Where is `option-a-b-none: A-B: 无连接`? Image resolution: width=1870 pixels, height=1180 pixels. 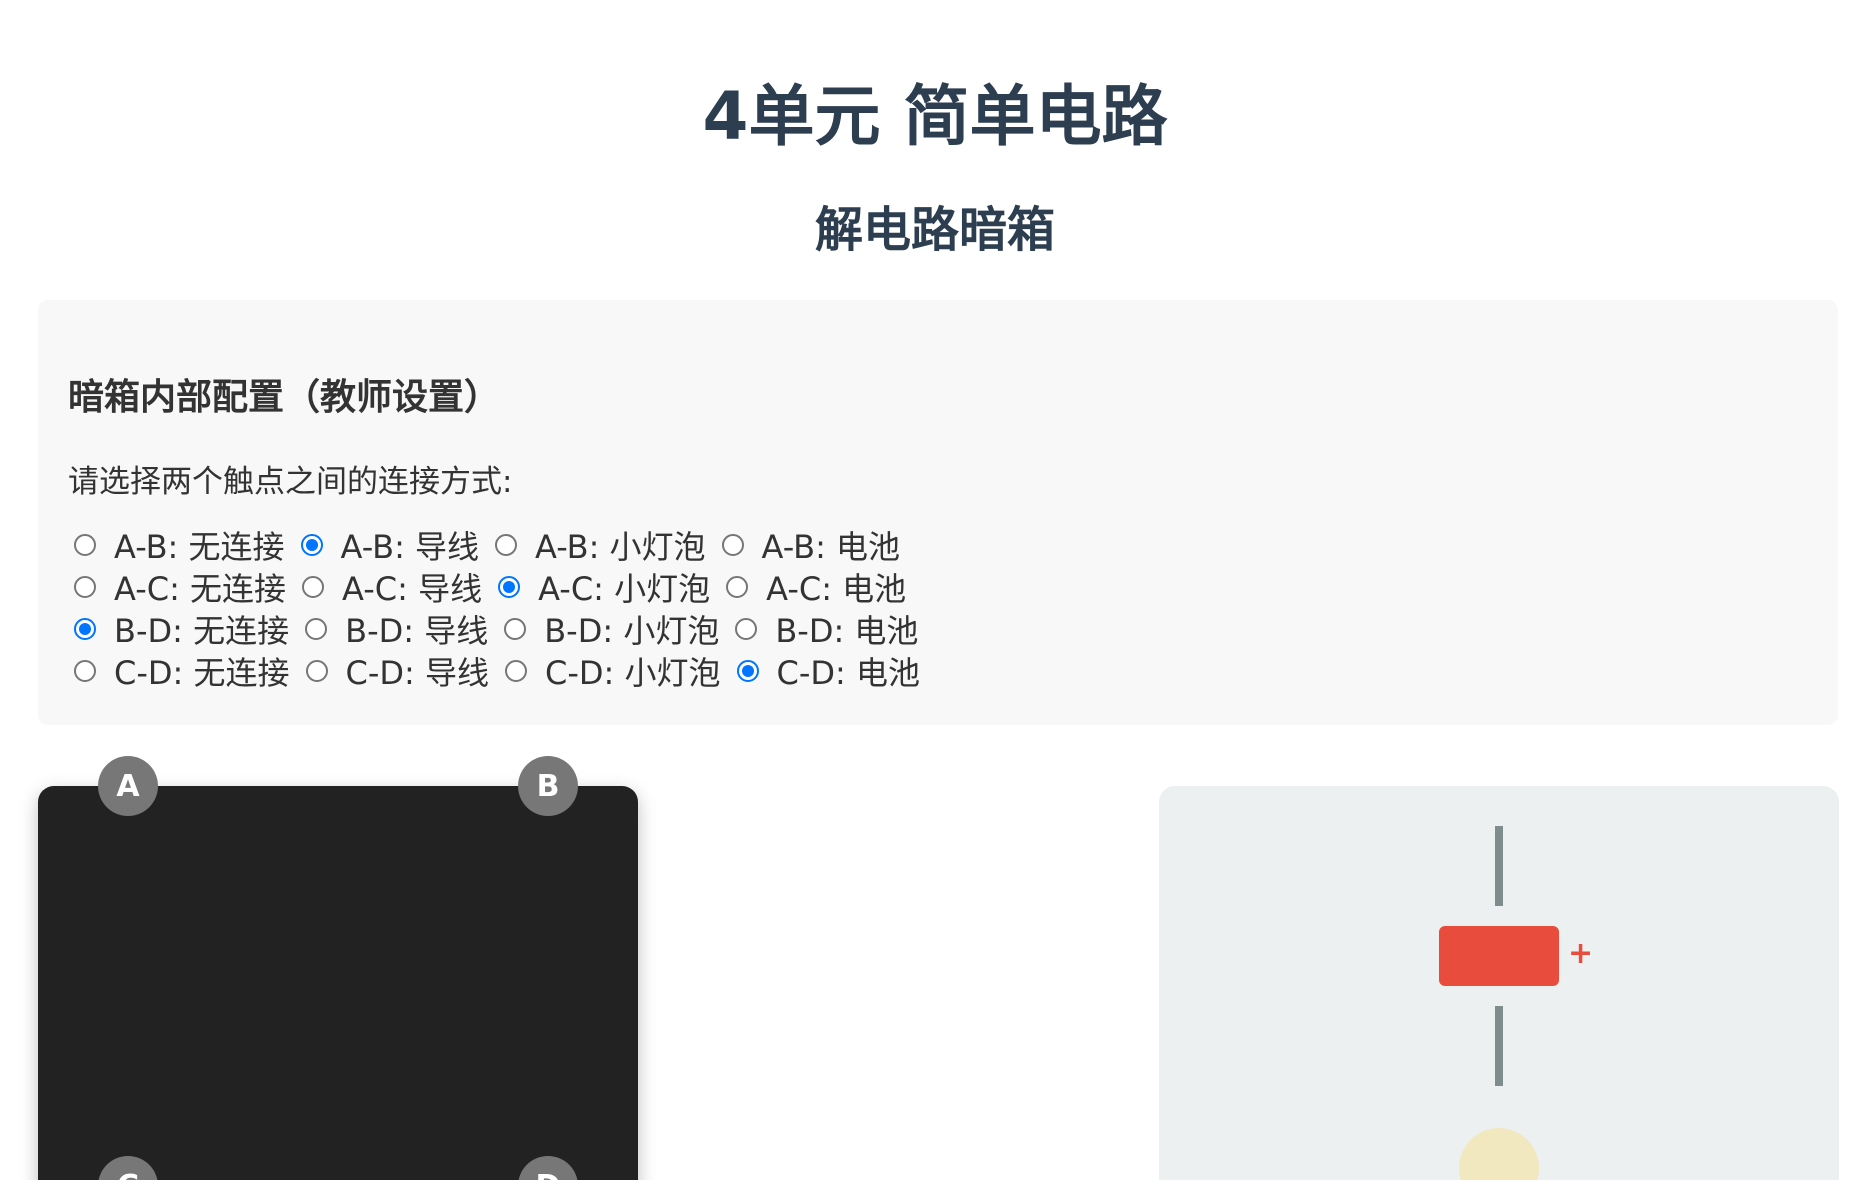
option-a-b-none: A-B: 无连接 is located at coordinates (179, 545).